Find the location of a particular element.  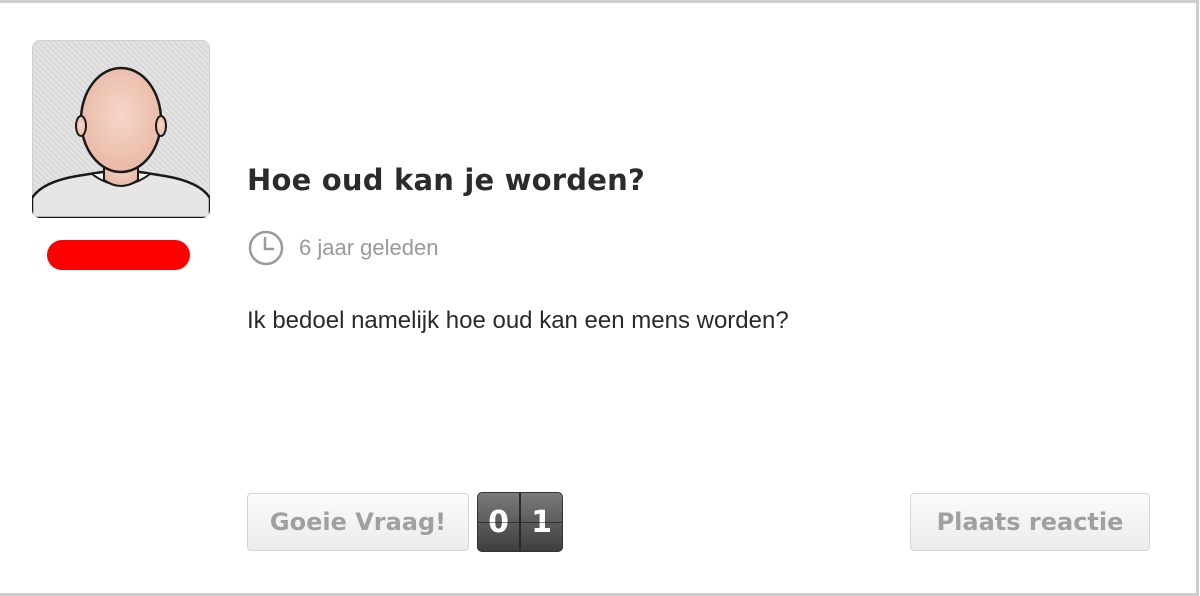

vote-counter-digit: 1 is located at coordinates (540, 522).